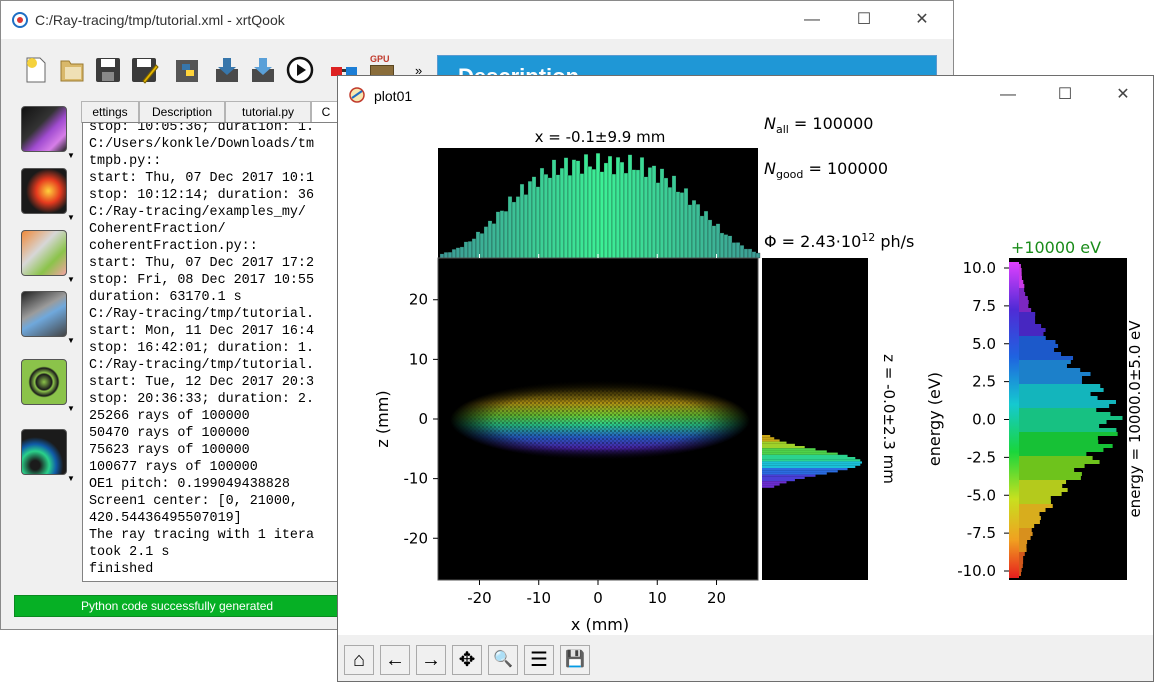  What do you see at coordinates (839, 241) in the screenshot?
I see `flux-label: Φ = 2.43·1012 ph/s` at bounding box center [839, 241].